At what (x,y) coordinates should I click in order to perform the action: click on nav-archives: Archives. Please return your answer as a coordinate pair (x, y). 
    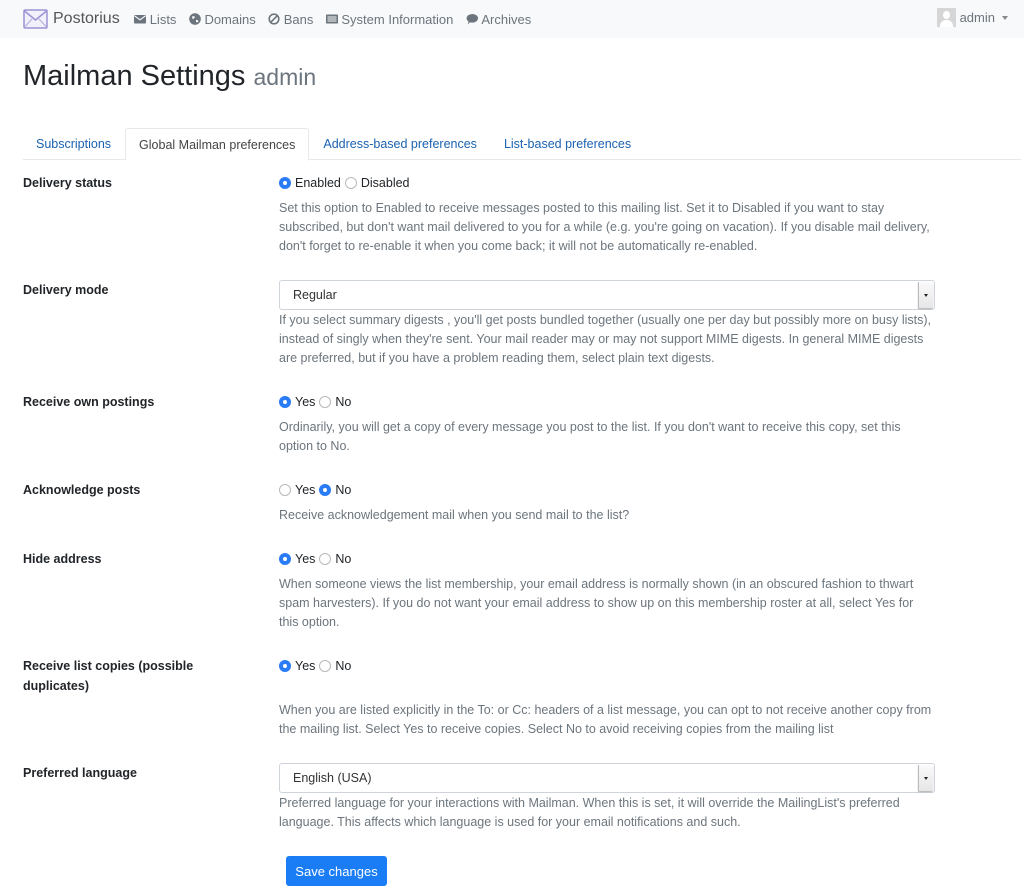
    Looking at the image, I should click on (498, 19).